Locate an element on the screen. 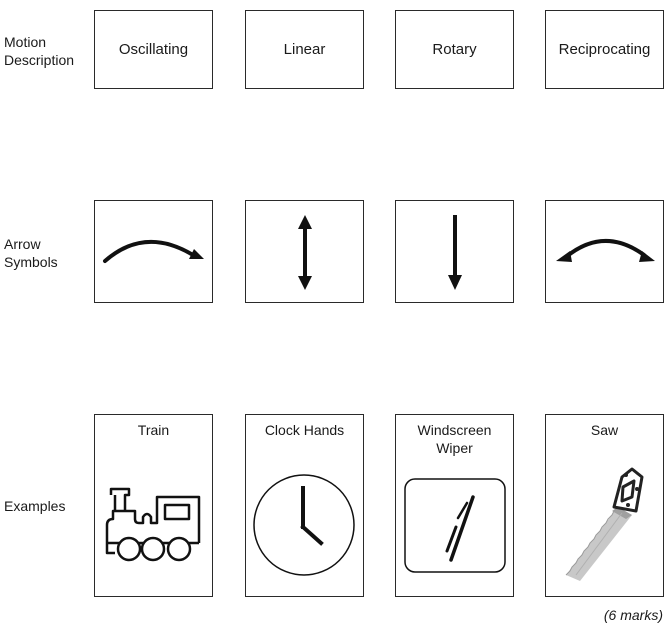 The height and width of the screenshot is (627, 671). row-label-arrow-symbols: Arrow Symbols is located at coordinates (31, 253).